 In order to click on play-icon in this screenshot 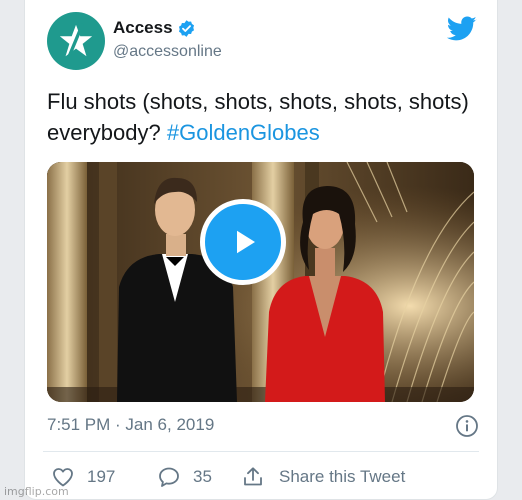, I will do `click(246, 242)`.